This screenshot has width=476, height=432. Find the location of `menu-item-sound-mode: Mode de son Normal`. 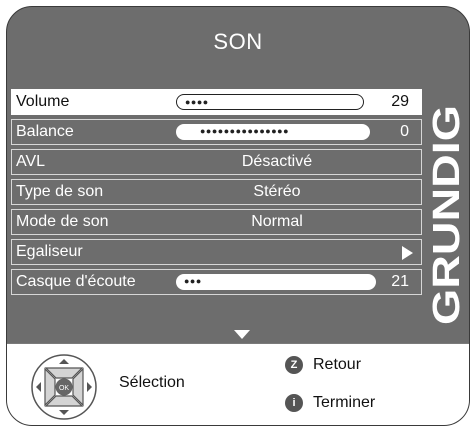

menu-item-sound-mode: Mode de son Normal is located at coordinates (216, 222).